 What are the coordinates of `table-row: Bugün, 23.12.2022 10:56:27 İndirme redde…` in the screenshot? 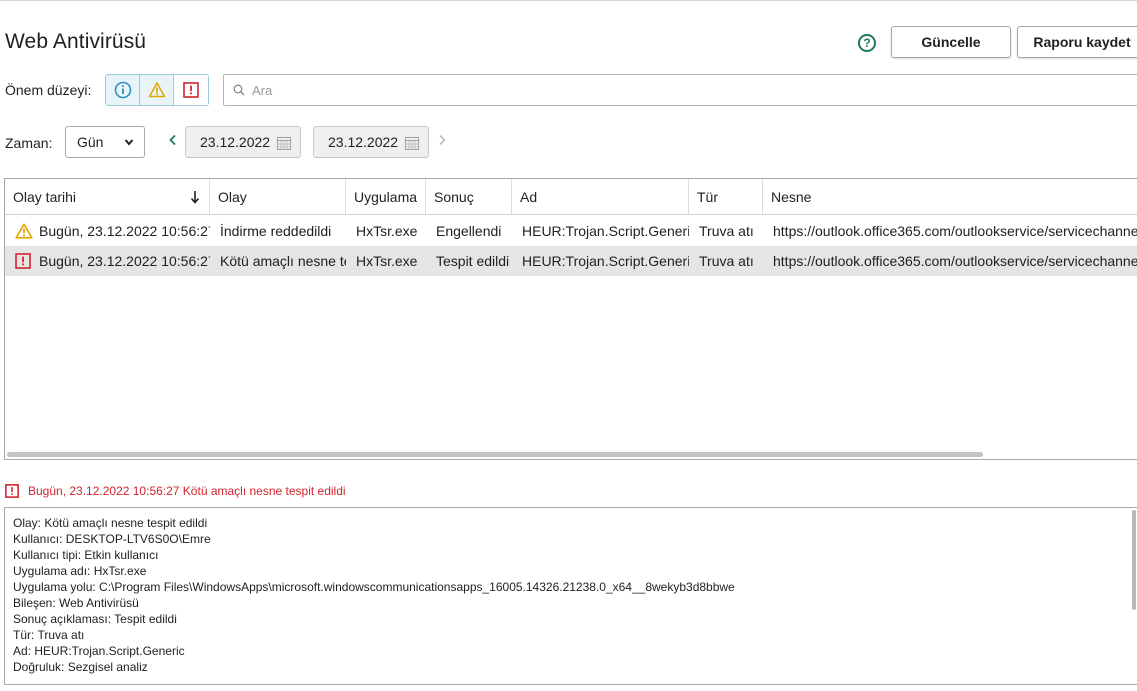 It's located at (571, 231).